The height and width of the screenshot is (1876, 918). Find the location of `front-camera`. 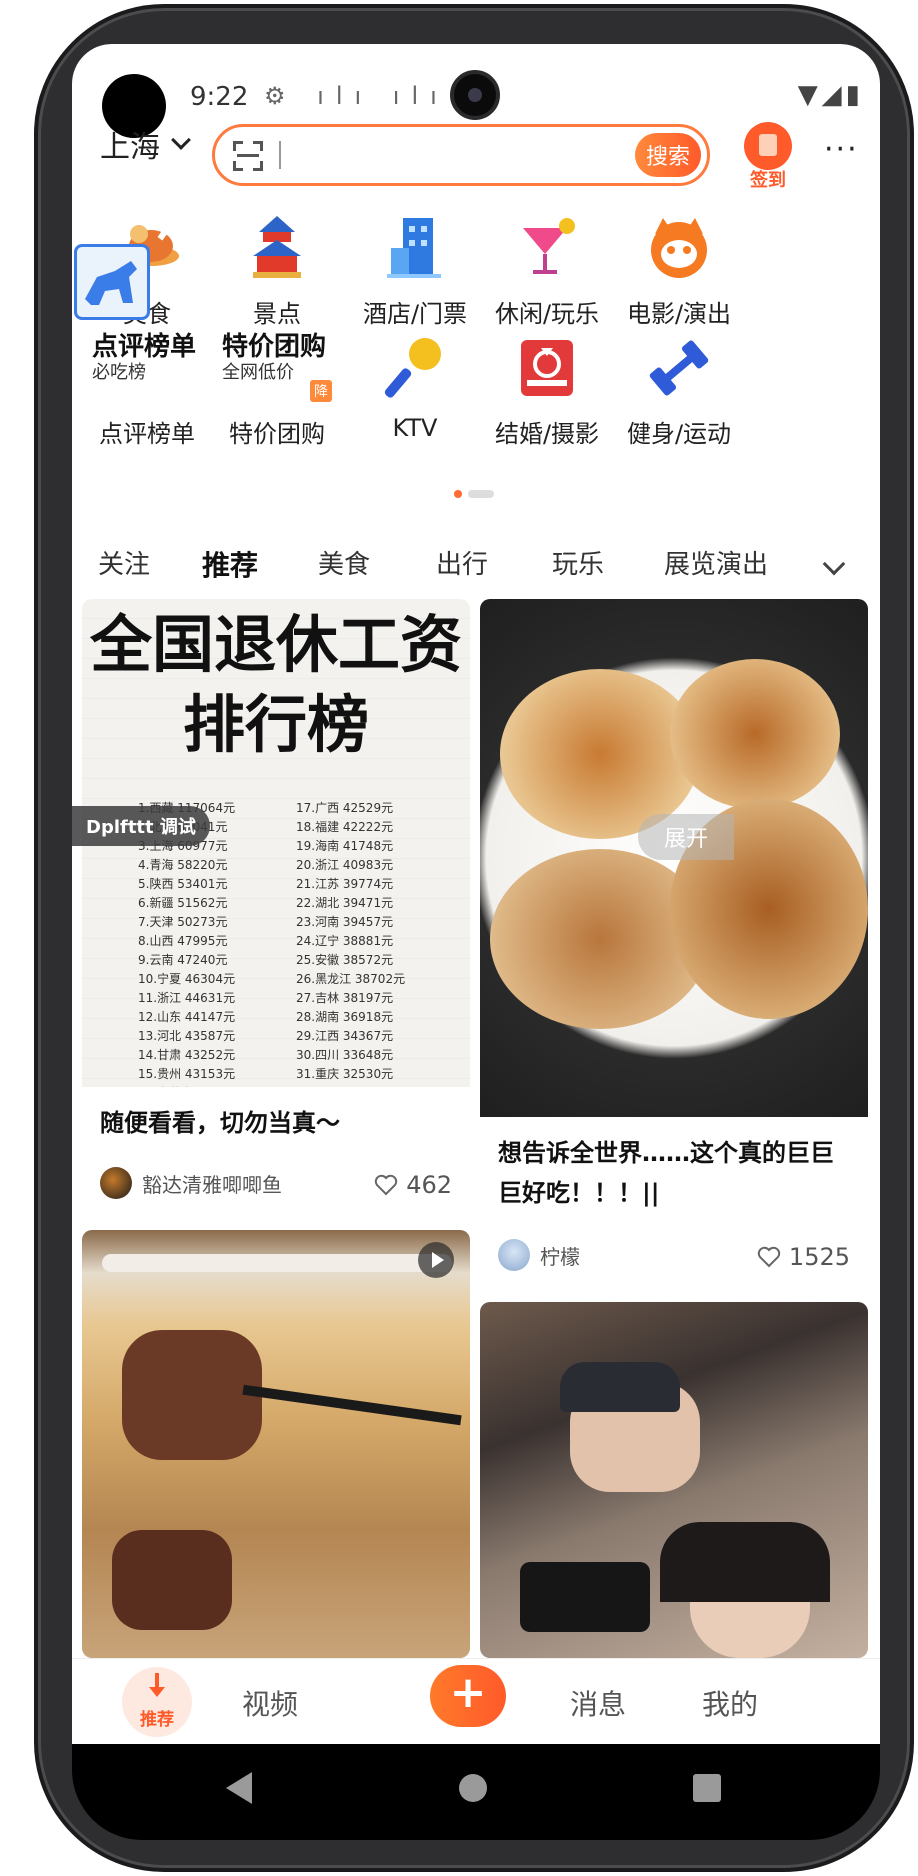

front-camera is located at coordinates (475, 95).